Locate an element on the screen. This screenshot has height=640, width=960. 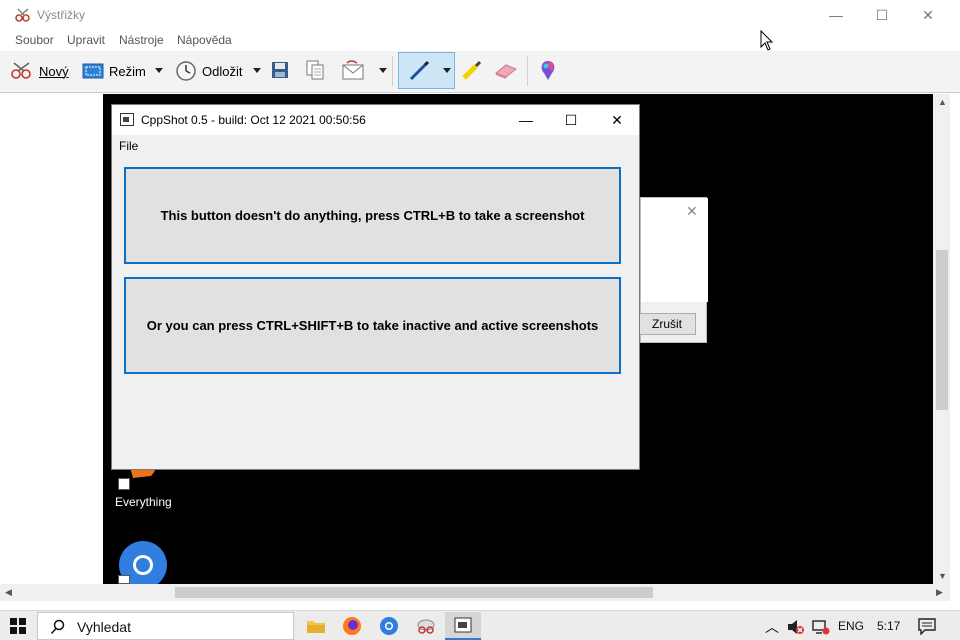
cancel-button: Zrušit is located at coordinates (667, 324).